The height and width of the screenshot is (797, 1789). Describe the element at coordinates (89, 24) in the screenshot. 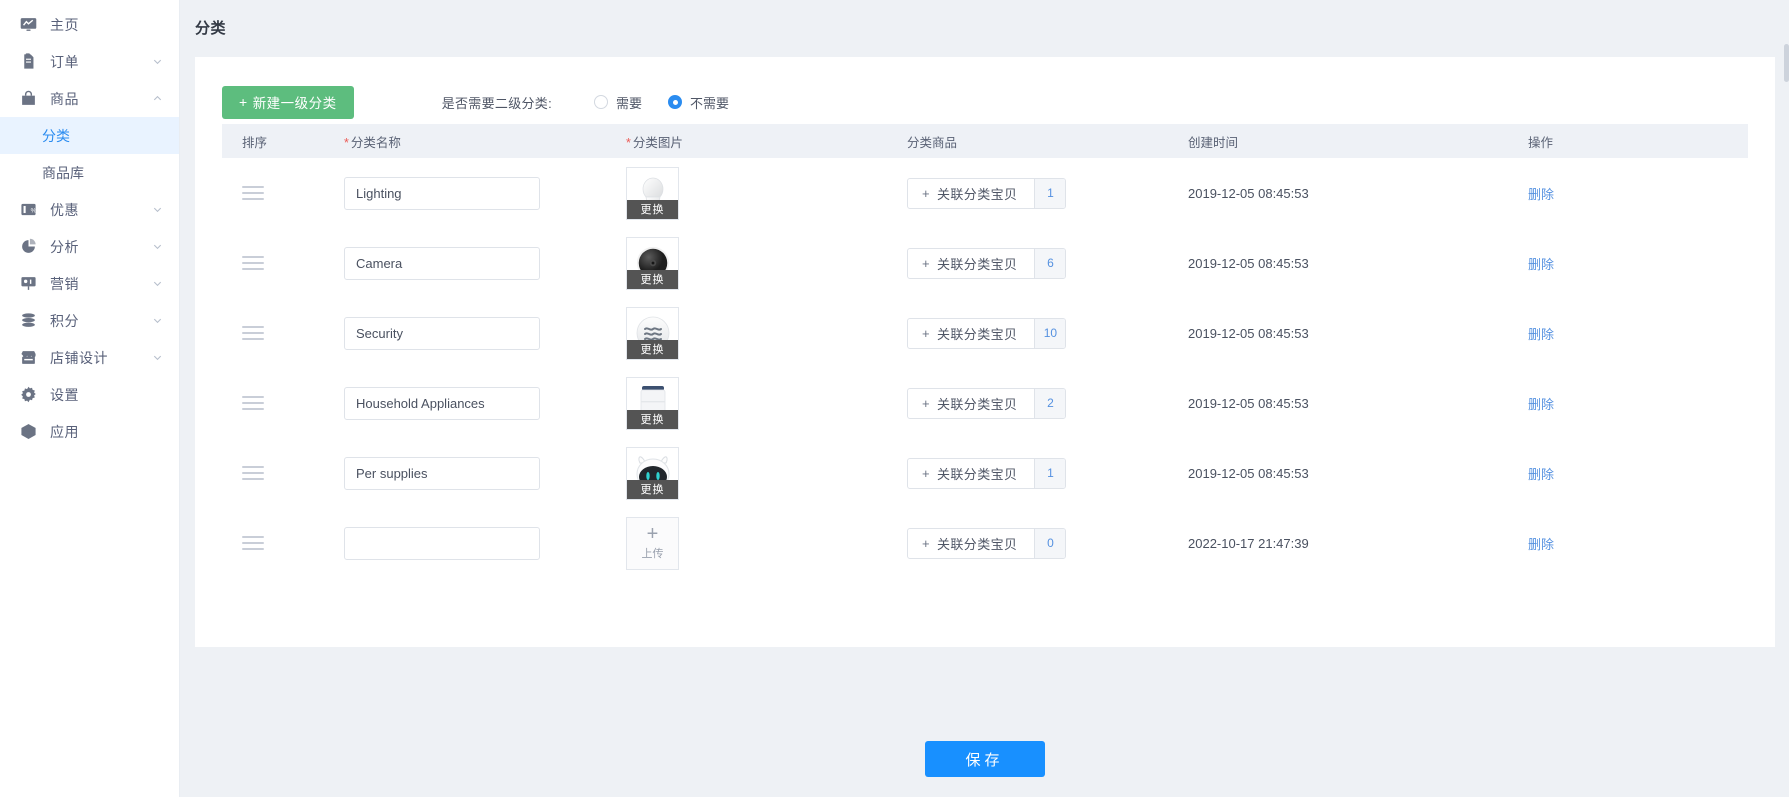

I see `sidebar-item-home: 主页` at that location.